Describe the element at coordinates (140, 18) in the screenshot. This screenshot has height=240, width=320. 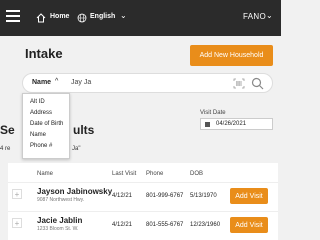
I see `top-navigation-bar: Home English ⌄ FANO ⌄` at that location.